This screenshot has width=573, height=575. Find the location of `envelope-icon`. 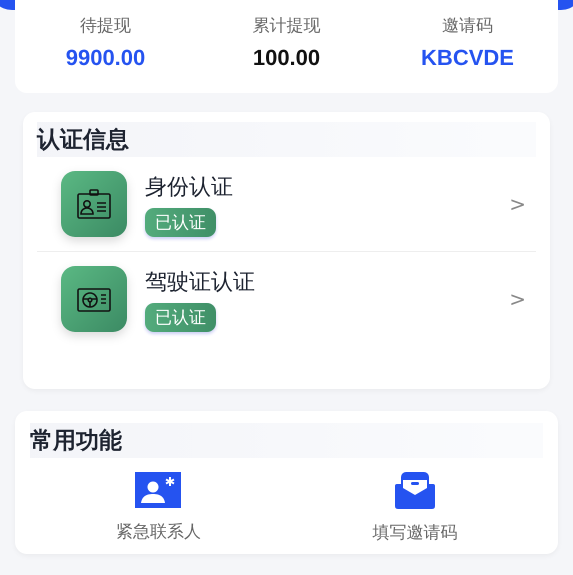

envelope-icon is located at coordinates (414, 490).